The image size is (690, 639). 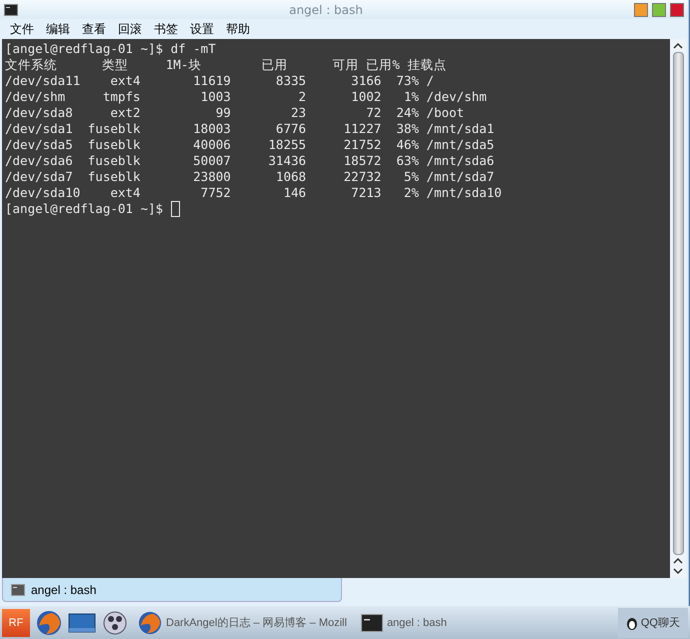 I want to click on terminal-line: /dev/sda1 fuseblk 18003 6776 11227 38% /mnt/sda1, so click(x=249, y=129).